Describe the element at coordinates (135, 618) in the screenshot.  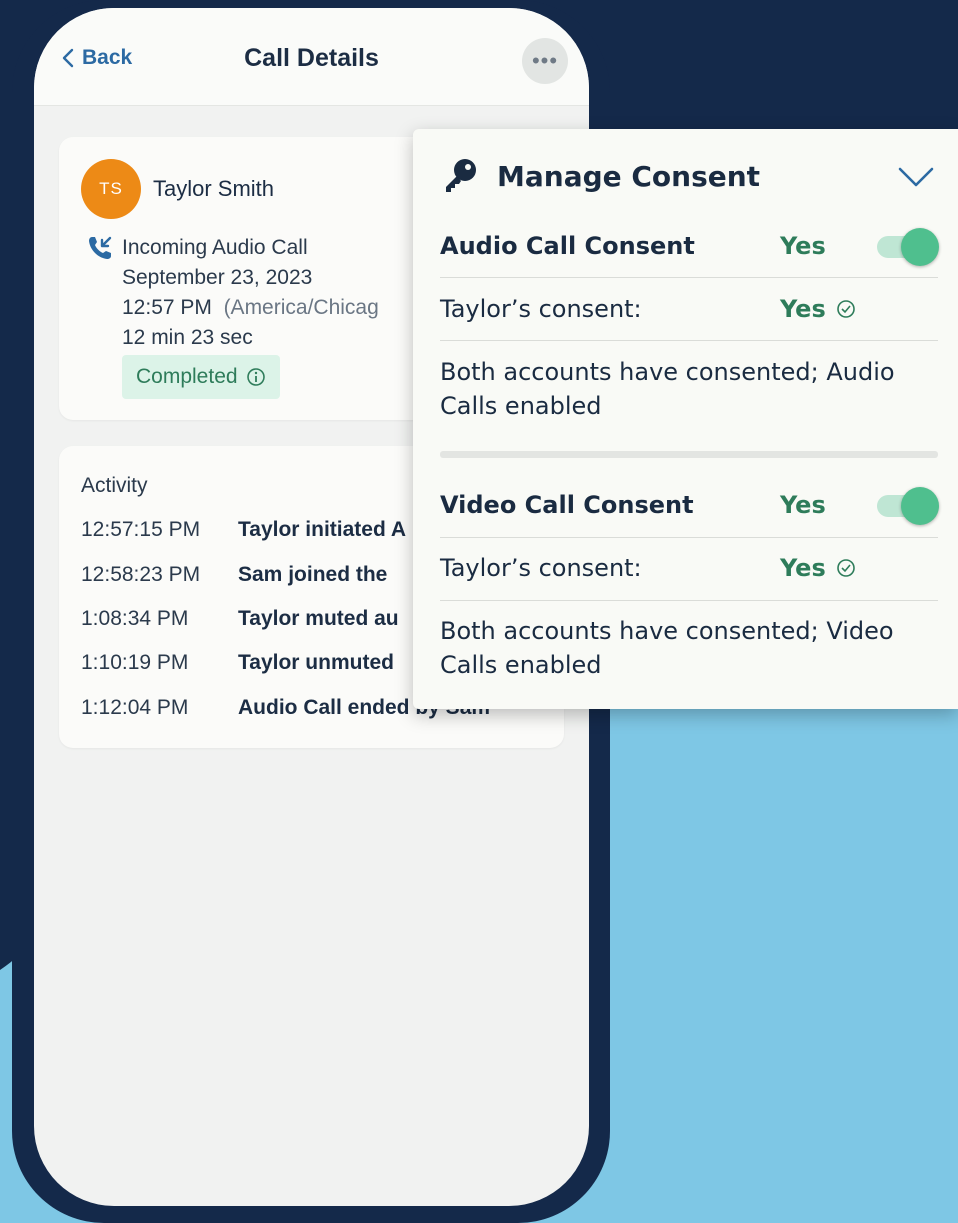
I see `activity-time: 1:08:34 PM` at that location.